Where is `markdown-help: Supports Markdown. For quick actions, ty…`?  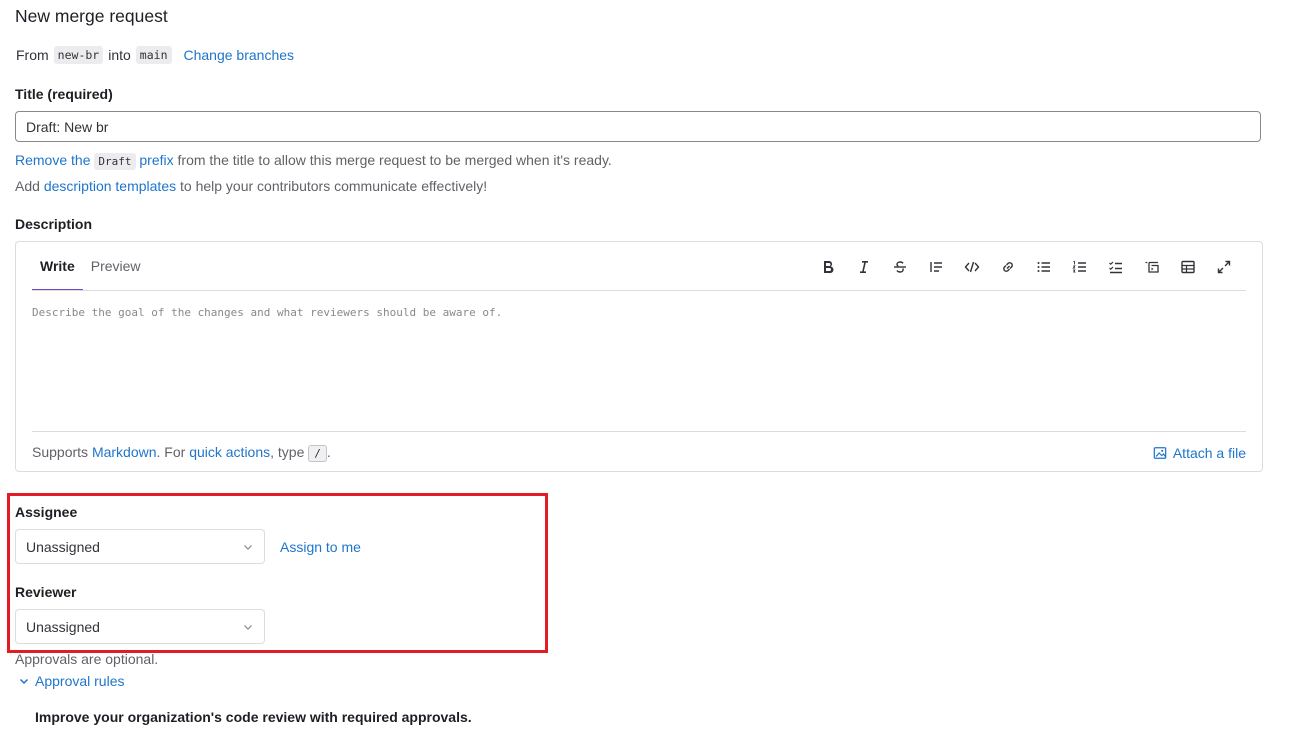 markdown-help: Supports Markdown. For quick actions, ty… is located at coordinates (181, 453).